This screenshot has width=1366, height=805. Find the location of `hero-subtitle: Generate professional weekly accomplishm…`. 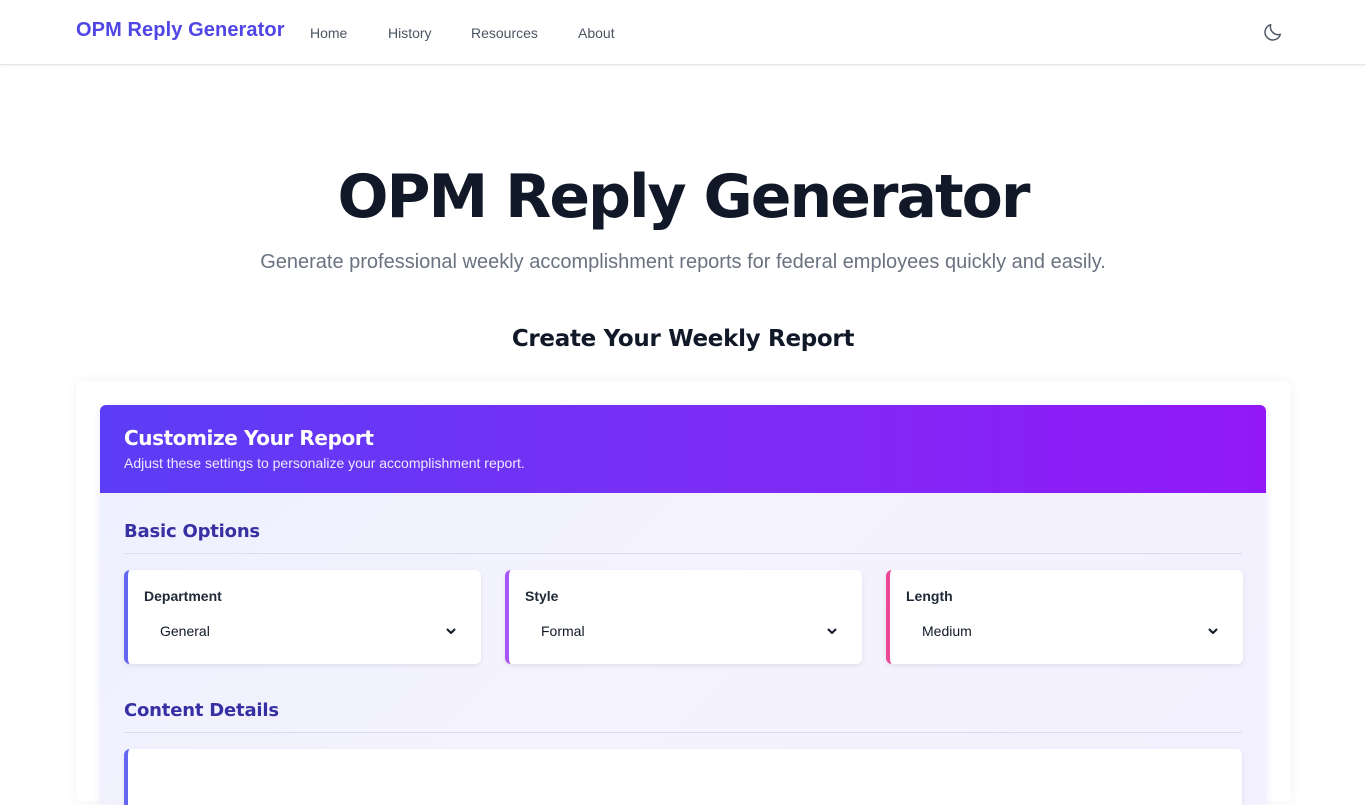

hero-subtitle: Generate professional weekly accomplishm… is located at coordinates (683, 262).